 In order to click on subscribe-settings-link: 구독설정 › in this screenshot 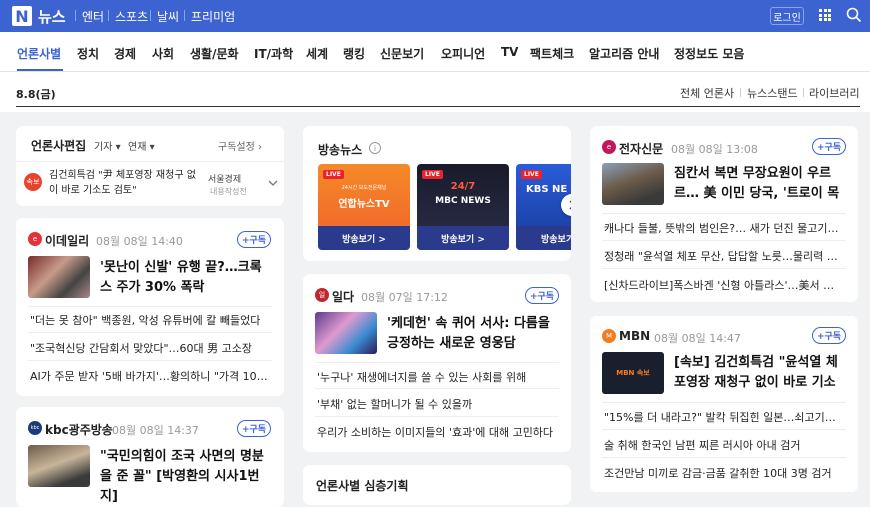, I will do `click(240, 145)`.